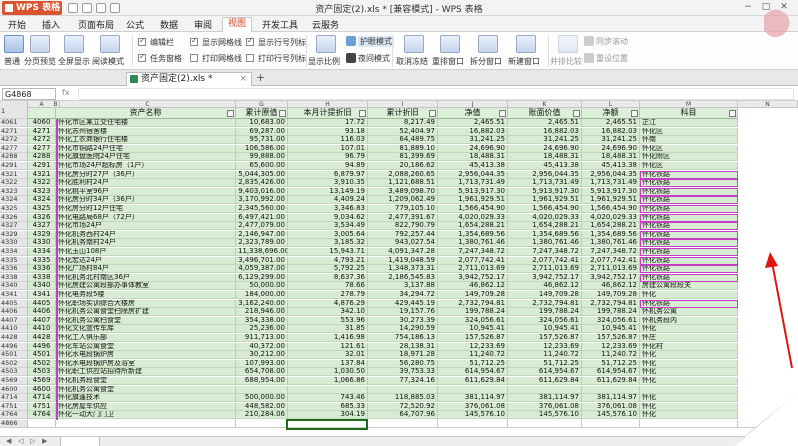 The height and width of the screenshot is (446, 798). I want to click on table-cell: 14,290.59, so click(403, 329).